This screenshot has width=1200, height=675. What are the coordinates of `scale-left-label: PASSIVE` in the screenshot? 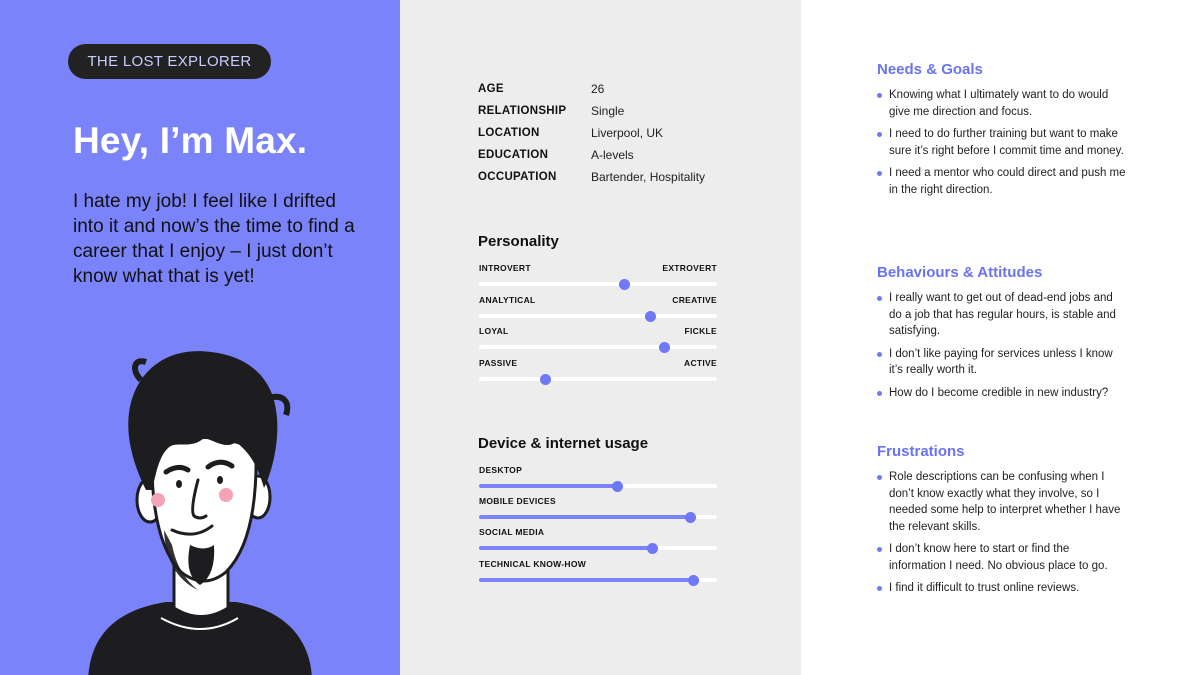 It's located at (498, 363).